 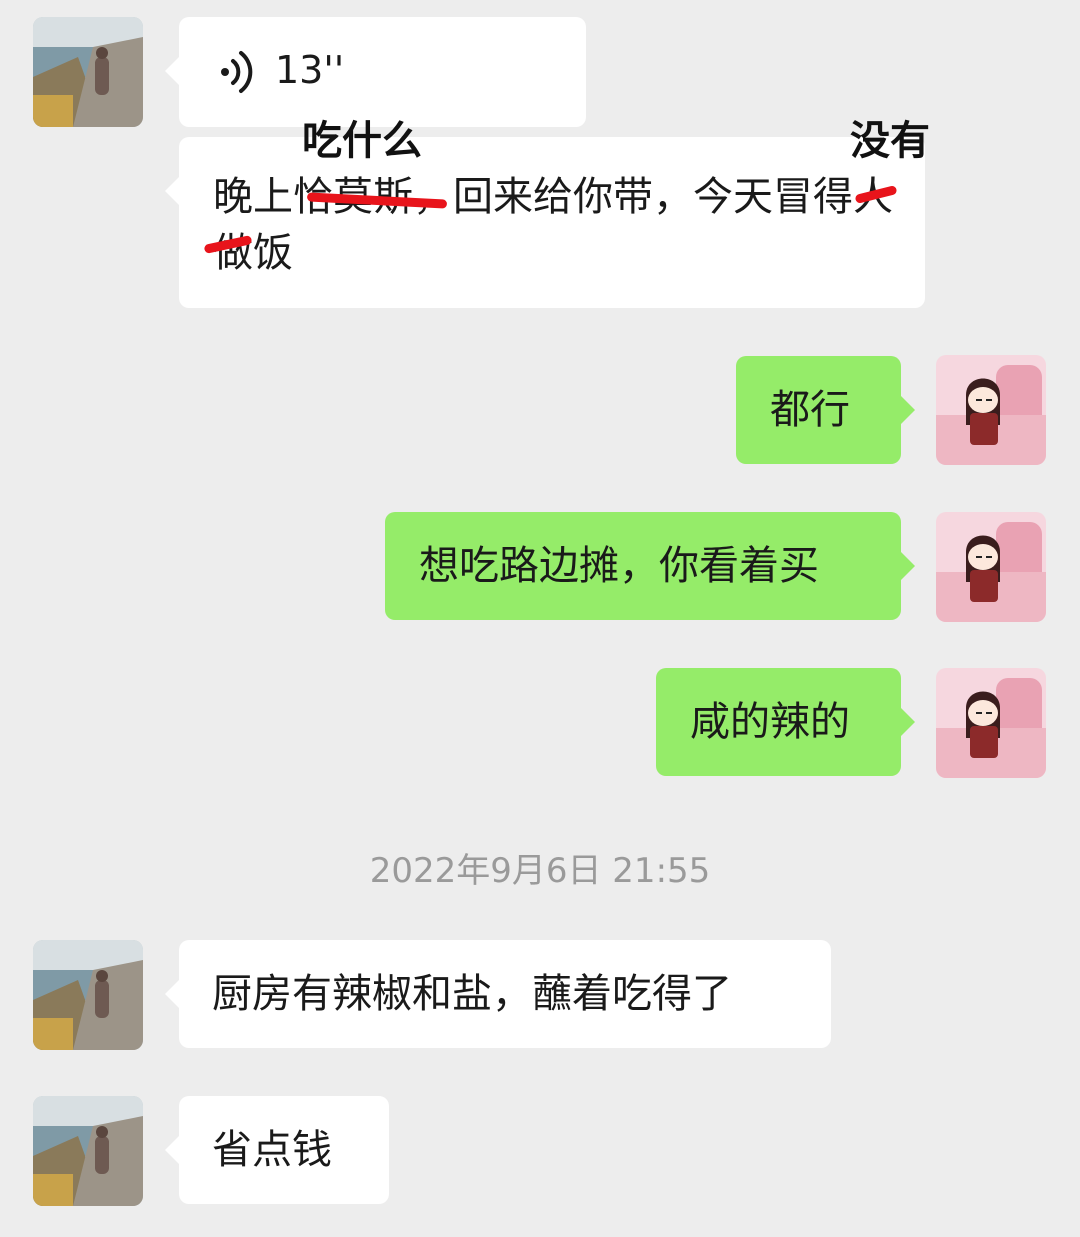 What do you see at coordinates (810, 410) in the screenshot?
I see `message-text: 都行` at bounding box center [810, 410].